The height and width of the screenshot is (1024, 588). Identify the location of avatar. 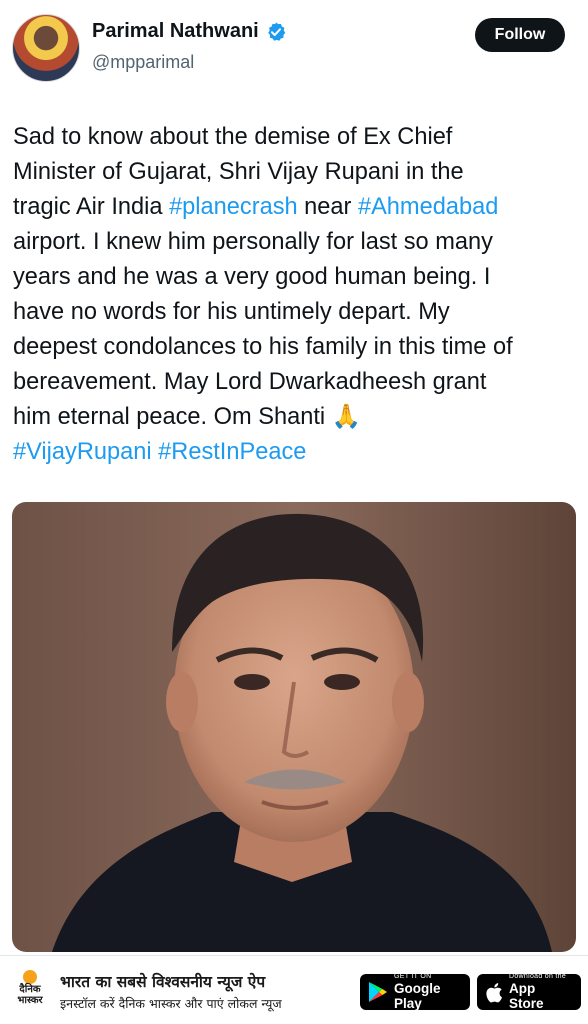
(46, 48).